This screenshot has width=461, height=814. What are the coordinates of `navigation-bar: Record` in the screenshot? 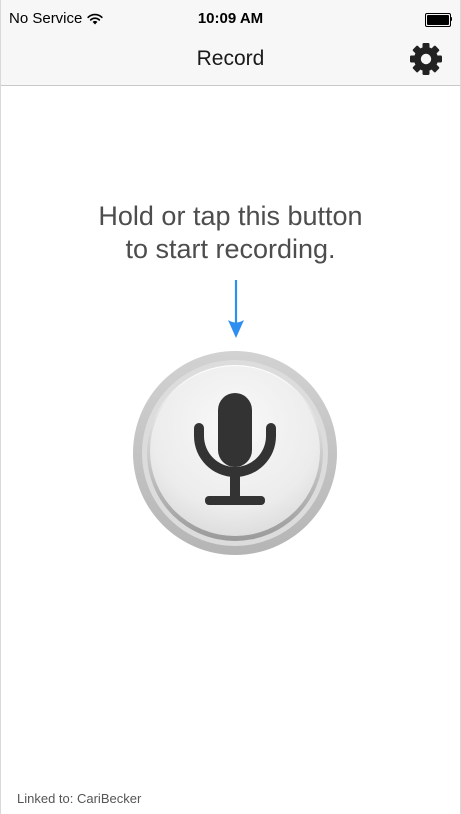 It's located at (230, 62).